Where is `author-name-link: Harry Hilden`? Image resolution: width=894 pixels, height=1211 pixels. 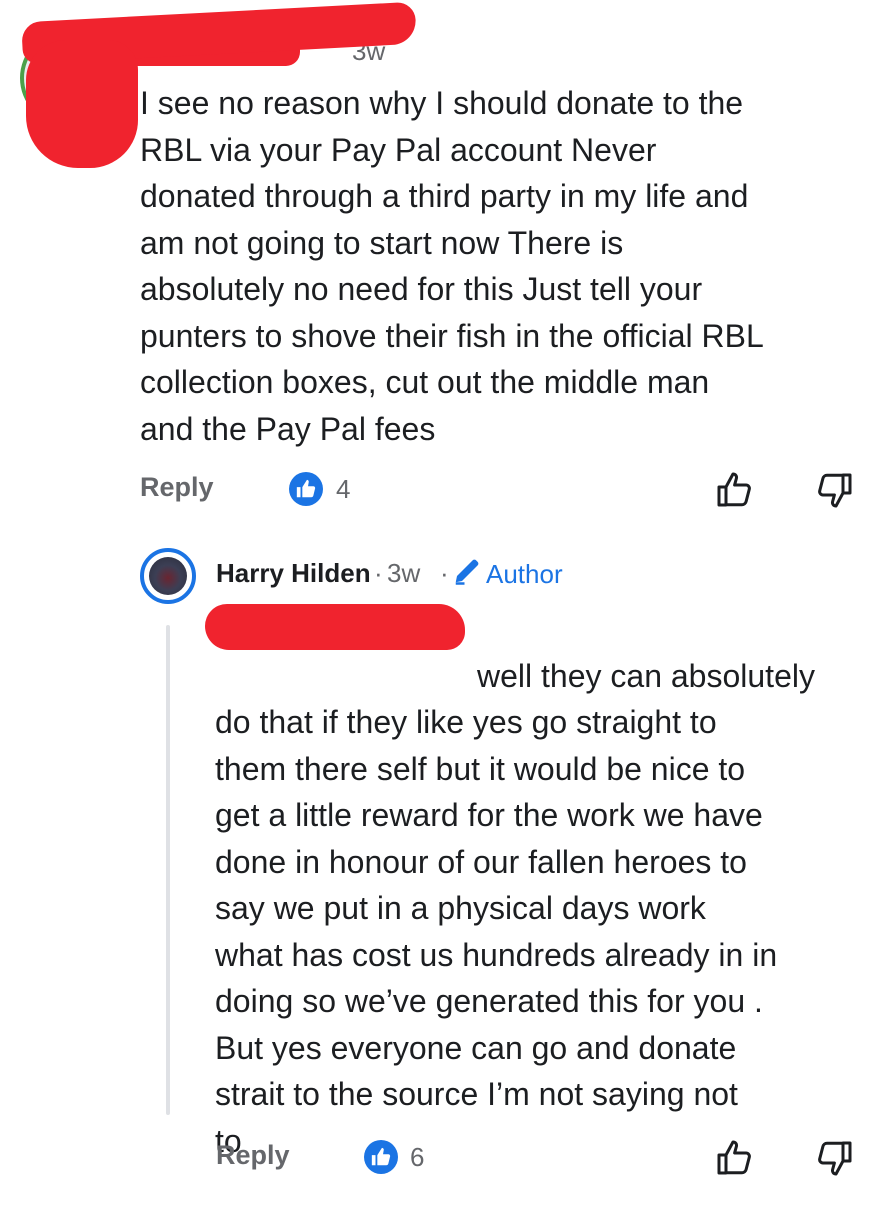 author-name-link: Harry Hilden is located at coordinates (293, 573).